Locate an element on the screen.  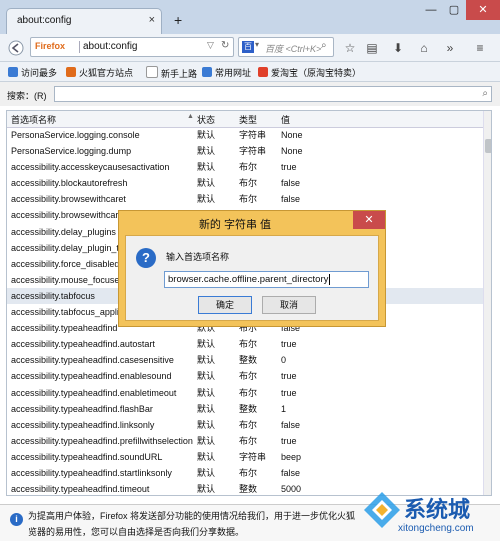
watermark-url: xitongcheng.com is located at coordinates (436, 528).